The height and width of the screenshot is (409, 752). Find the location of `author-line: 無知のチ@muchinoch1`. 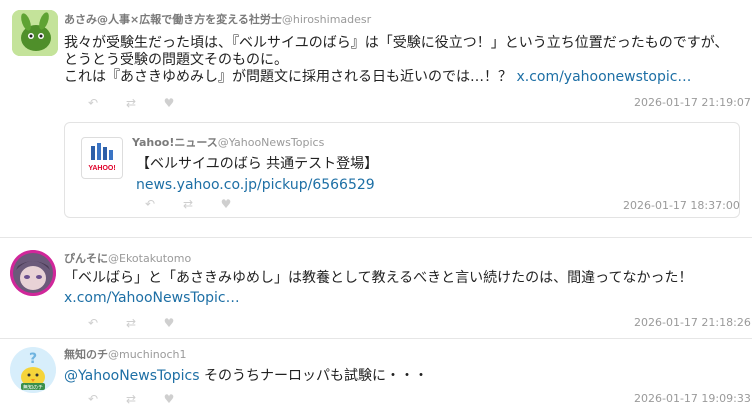

author-line: 無知のチ@muchinoch1 is located at coordinates (125, 354).